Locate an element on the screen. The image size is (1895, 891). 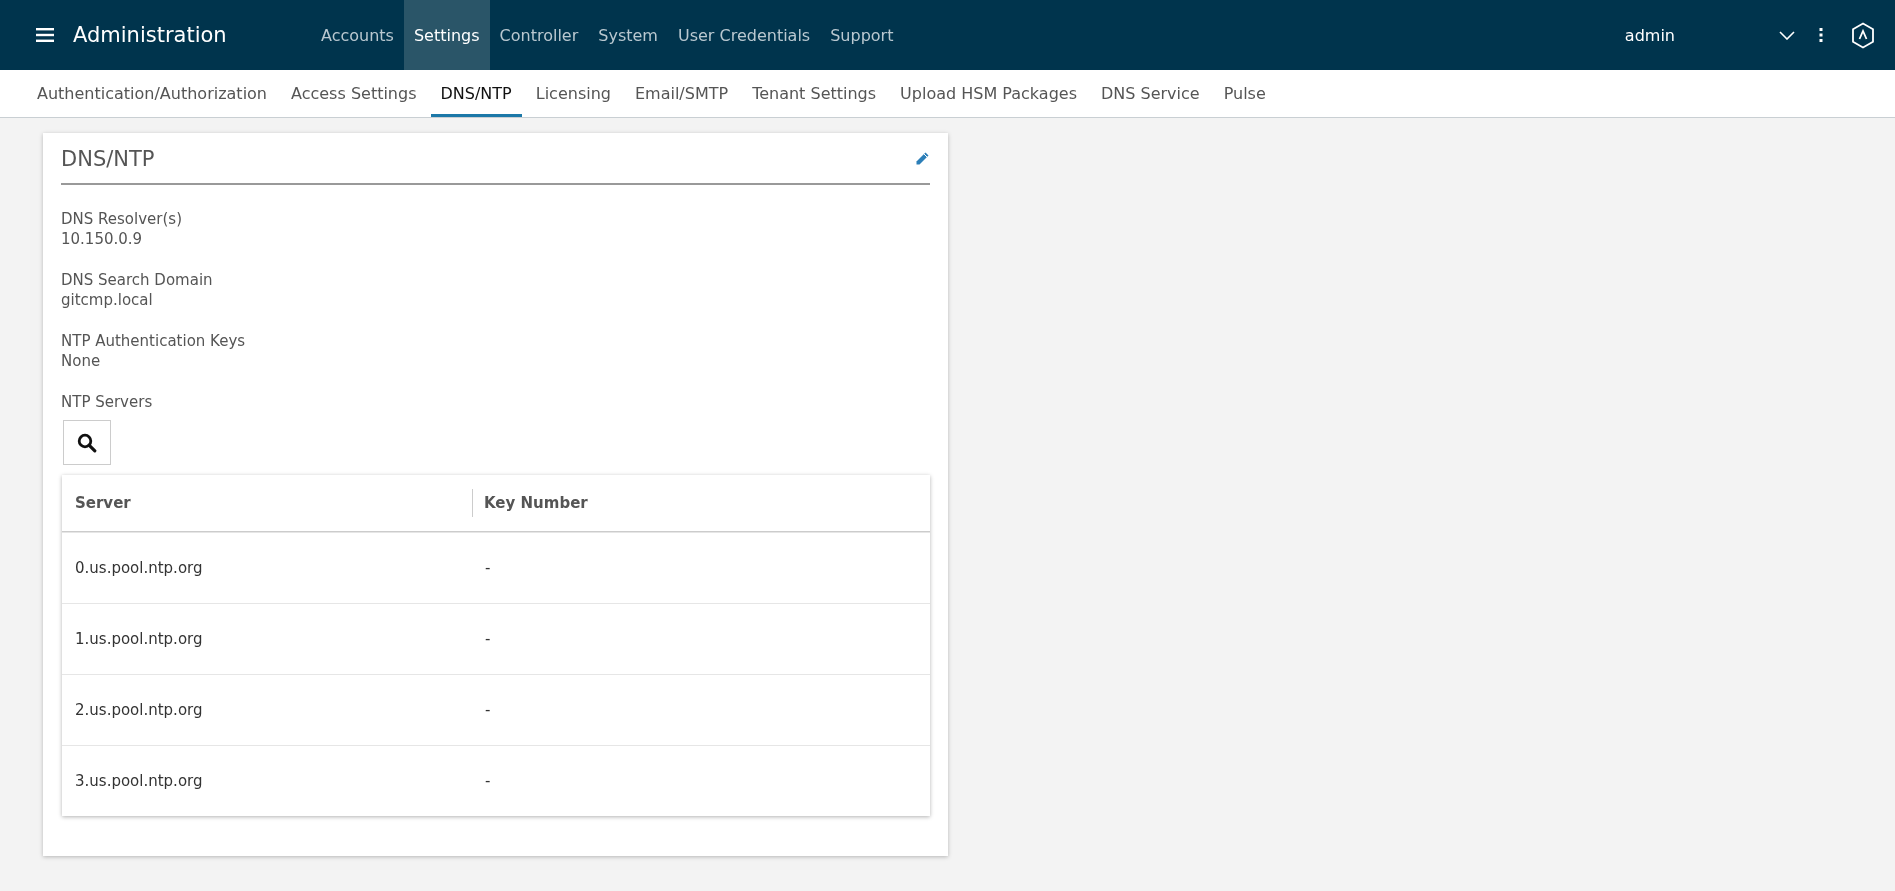
subnav-tab: Access Settings is located at coordinates (354, 93).